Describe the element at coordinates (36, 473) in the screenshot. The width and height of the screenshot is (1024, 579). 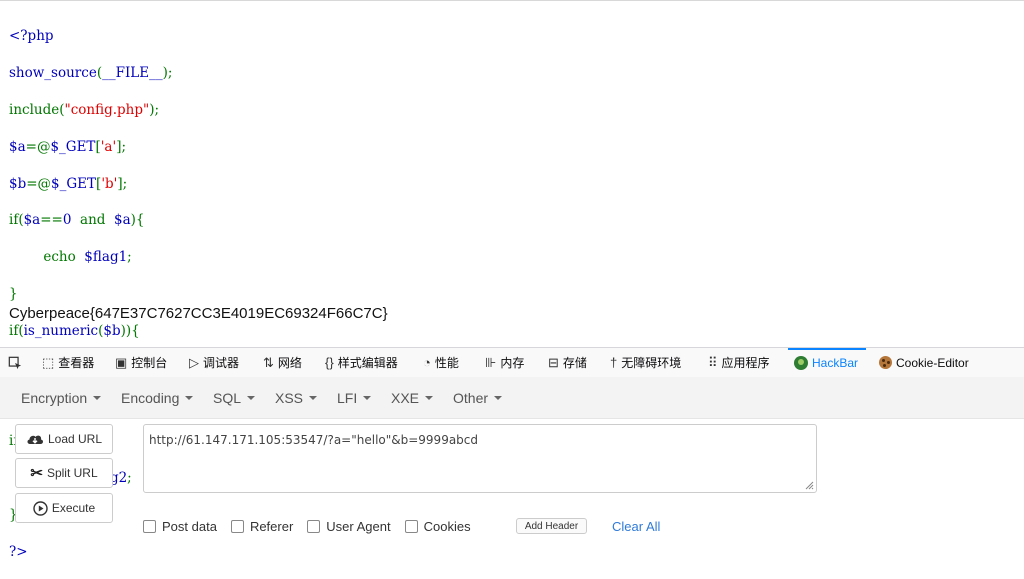
I see `scissors-icon: ✂` at that location.